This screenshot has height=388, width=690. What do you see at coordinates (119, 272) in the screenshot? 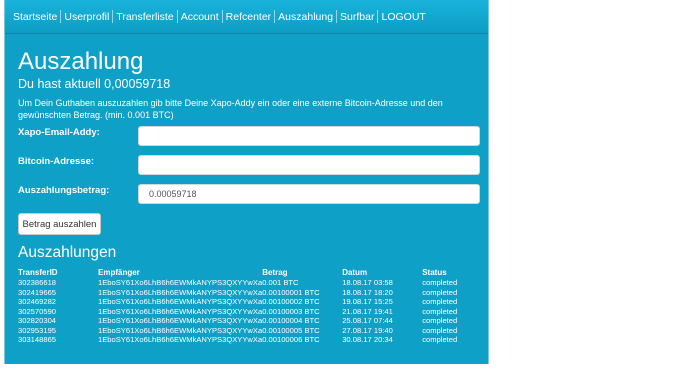
I see `column-header-empfaenger: Empfänger` at bounding box center [119, 272].